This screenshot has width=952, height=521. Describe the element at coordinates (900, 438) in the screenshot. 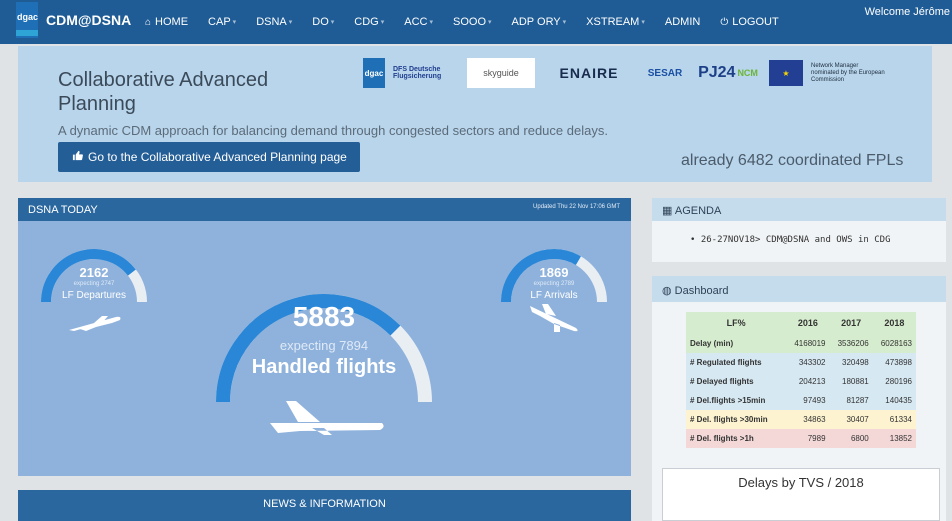

I see `table-cell: 13852` at that location.